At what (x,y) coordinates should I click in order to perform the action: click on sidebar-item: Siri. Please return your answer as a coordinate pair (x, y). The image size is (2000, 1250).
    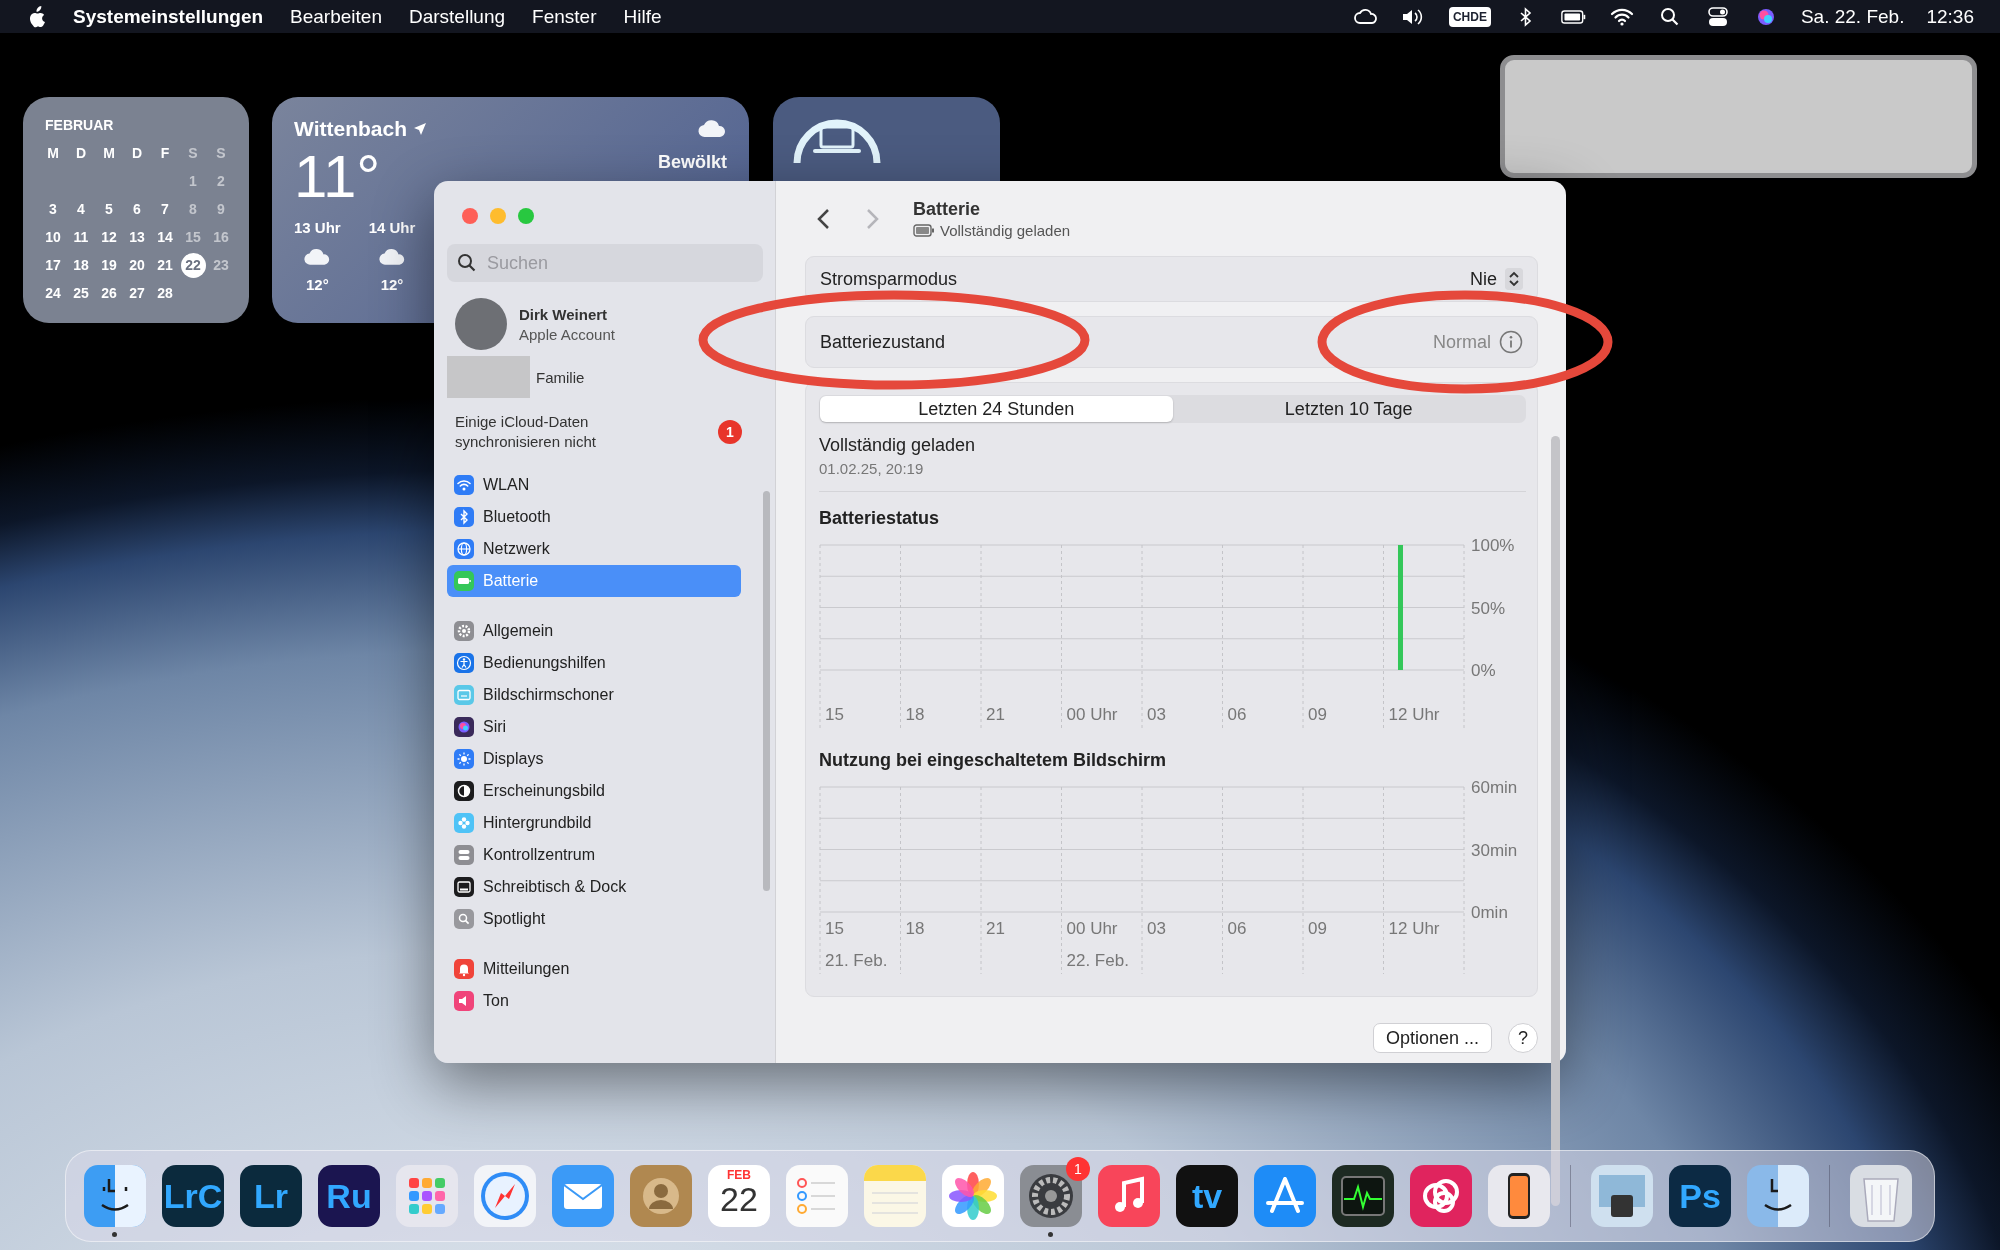
    Looking at the image, I should click on (594, 727).